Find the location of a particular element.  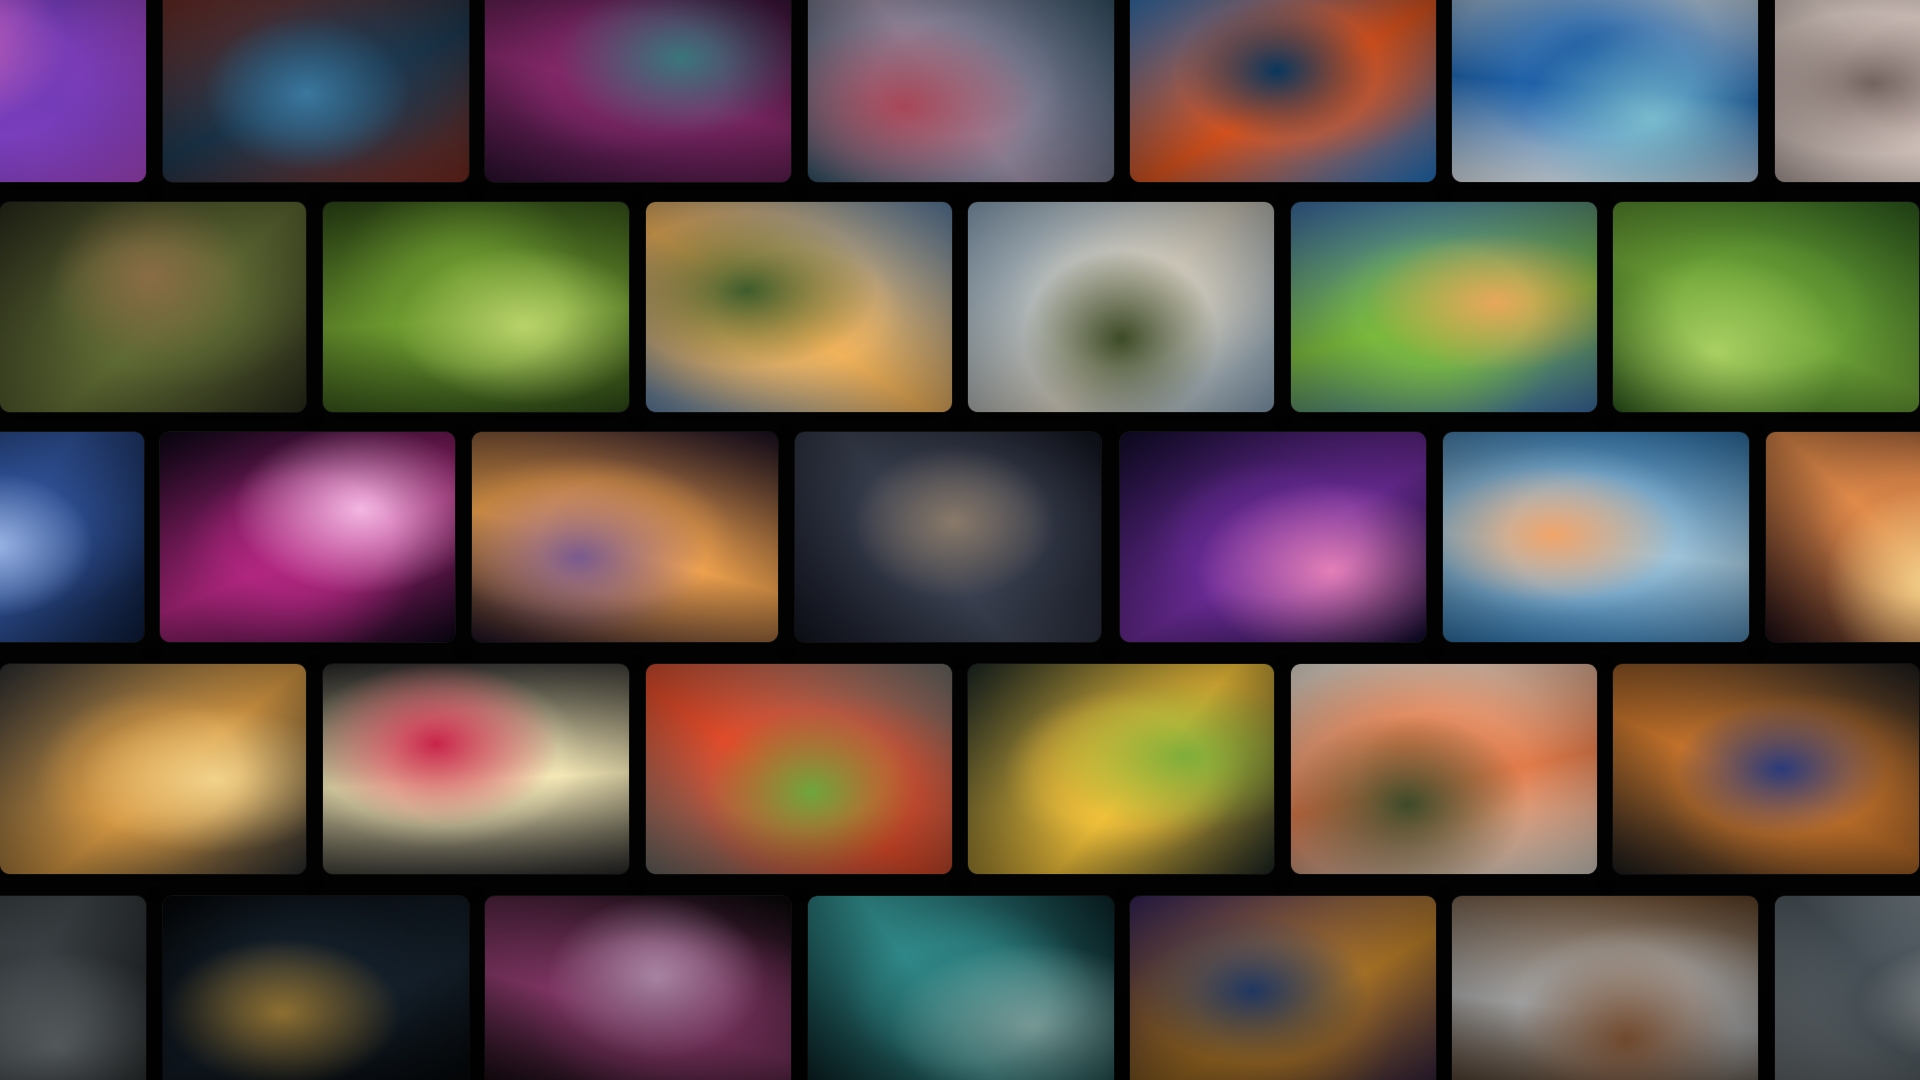

tile-blue-splash is located at coordinates (1605, 91).